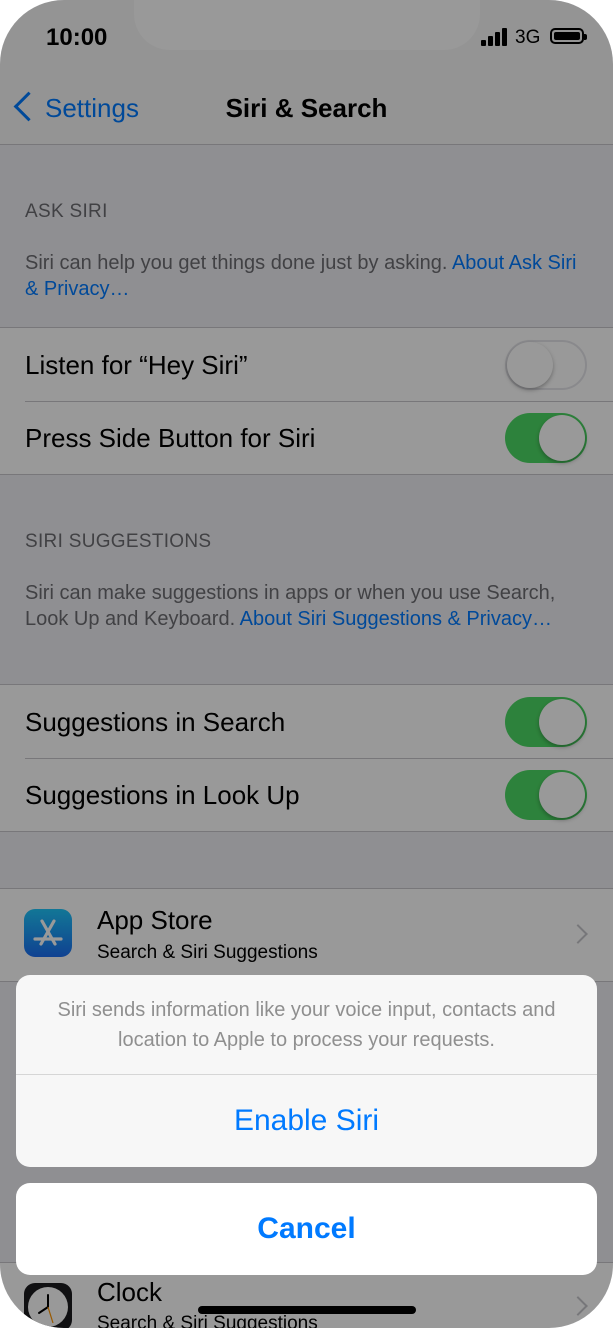  Describe the element at coordinates (306, 1121) in the screenshot. I see `enable-siri-button: Enable Siri` at that location.